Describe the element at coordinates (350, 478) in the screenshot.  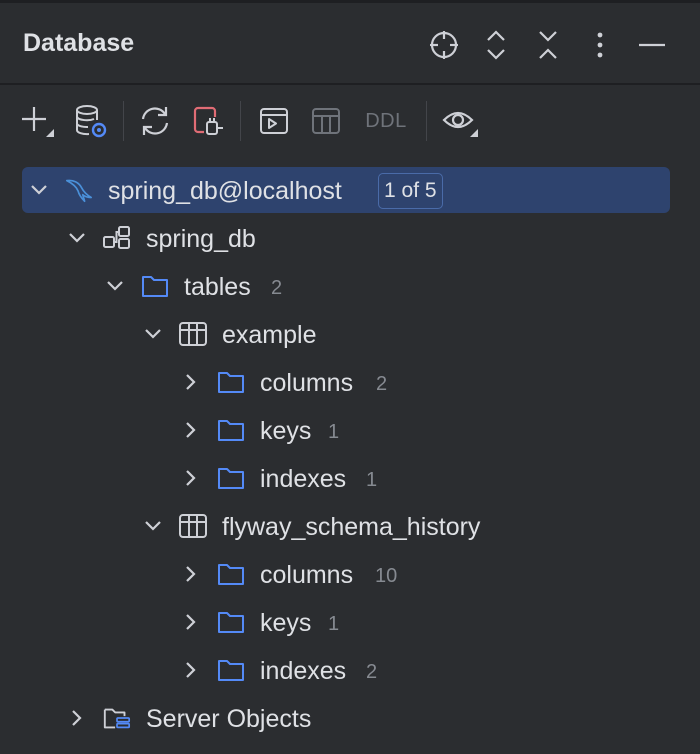
I see `tree-node-indexes: indexes 1` at that location.